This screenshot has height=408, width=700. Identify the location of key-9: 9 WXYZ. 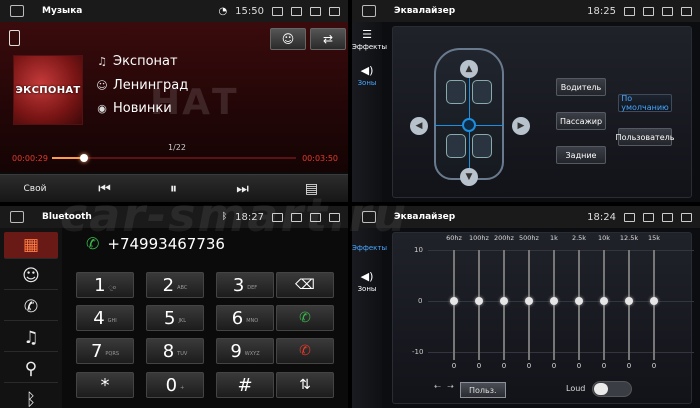
(245, 351).